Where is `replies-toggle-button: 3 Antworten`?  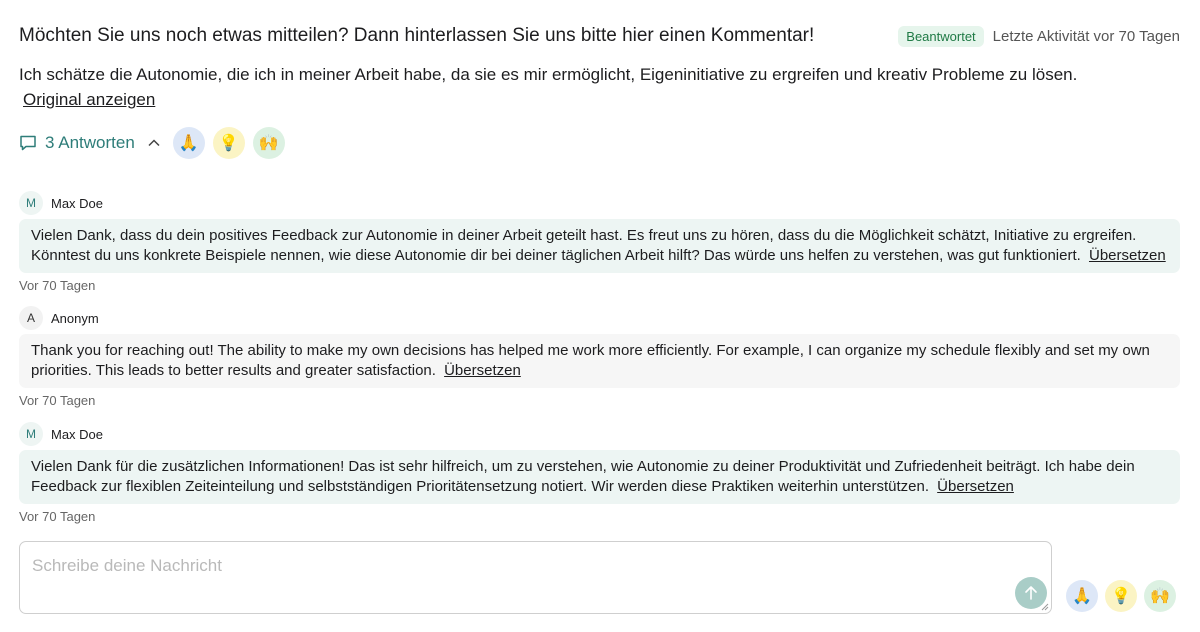 replies-toggle-button: 3 Antworten is located at coordinates (77, 143).